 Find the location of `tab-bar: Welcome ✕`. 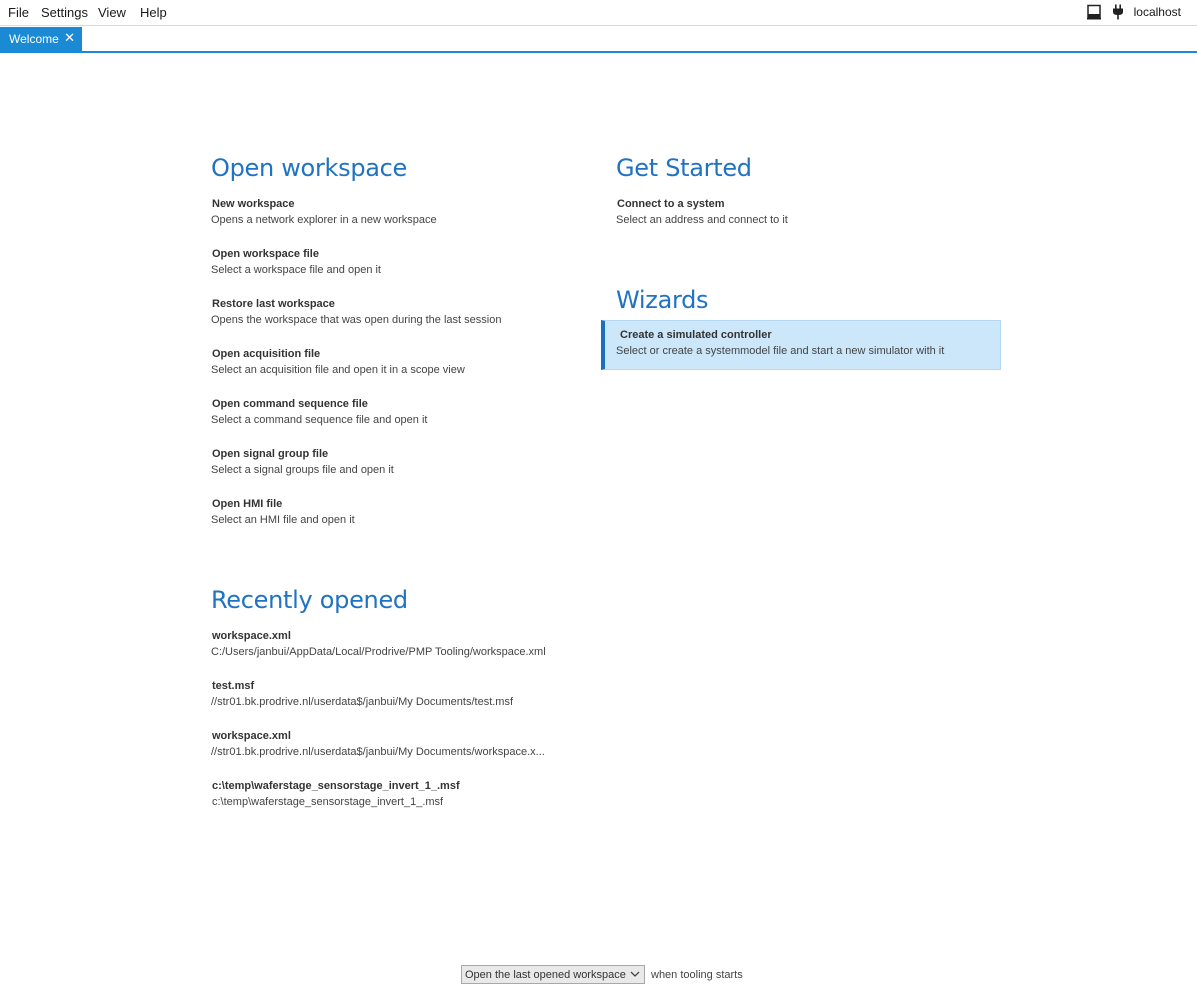

tab-bar: Welcome ✕ is located at coordinates (598, 40).